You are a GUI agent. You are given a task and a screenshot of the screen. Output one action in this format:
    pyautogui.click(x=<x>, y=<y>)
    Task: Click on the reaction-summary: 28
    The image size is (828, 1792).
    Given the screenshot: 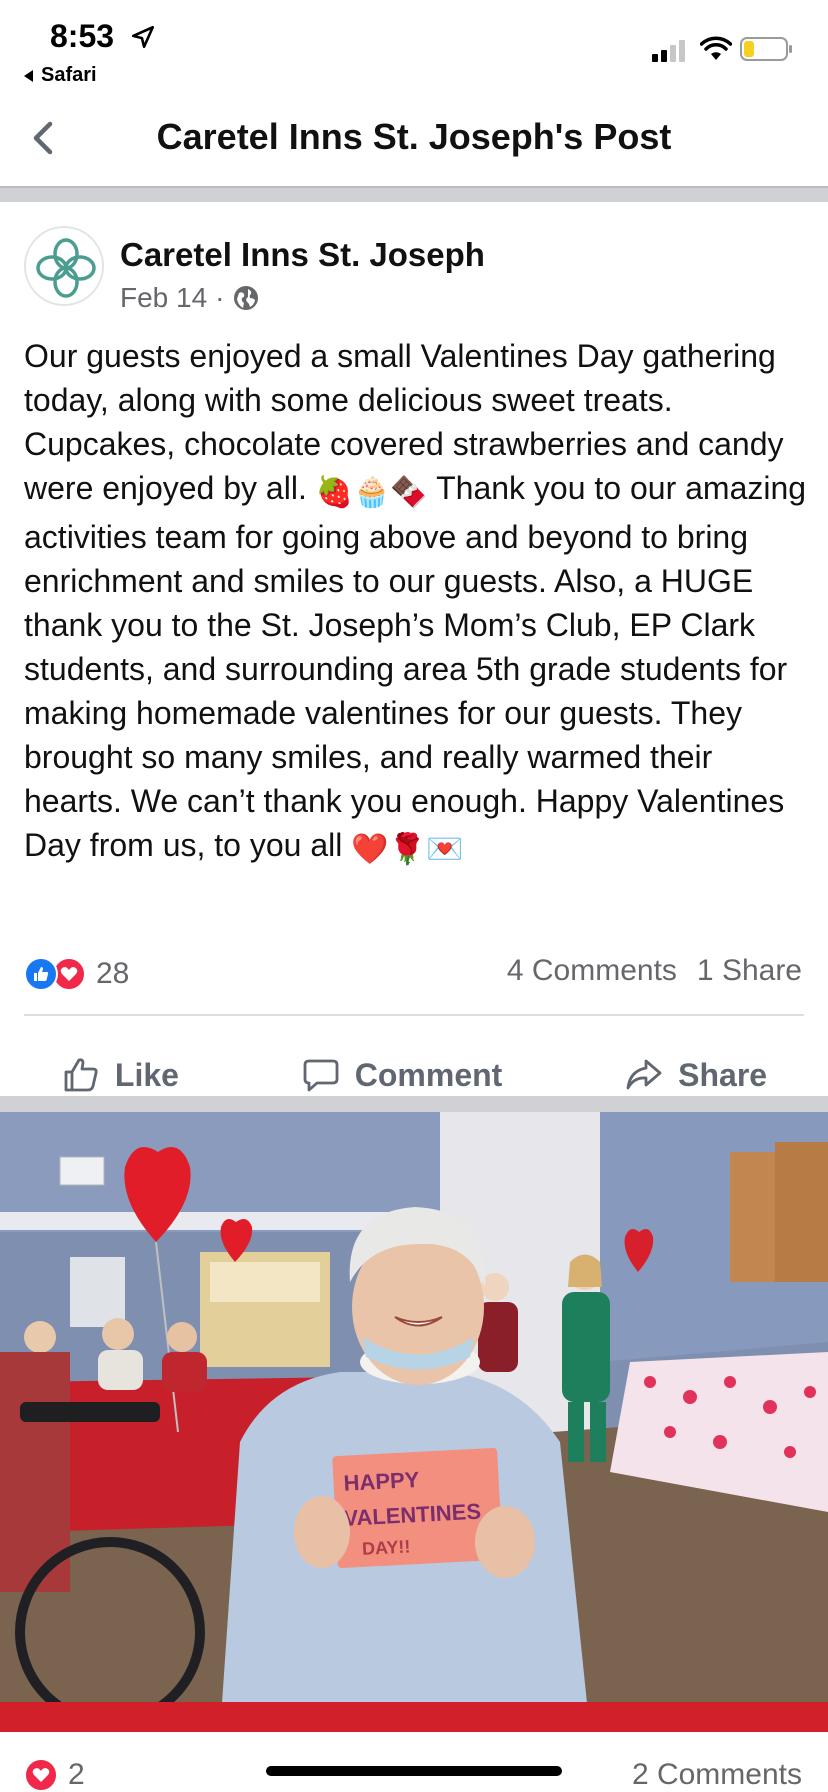 What is the action you would take?
    pyautogui.click(x=76, y=974)
    